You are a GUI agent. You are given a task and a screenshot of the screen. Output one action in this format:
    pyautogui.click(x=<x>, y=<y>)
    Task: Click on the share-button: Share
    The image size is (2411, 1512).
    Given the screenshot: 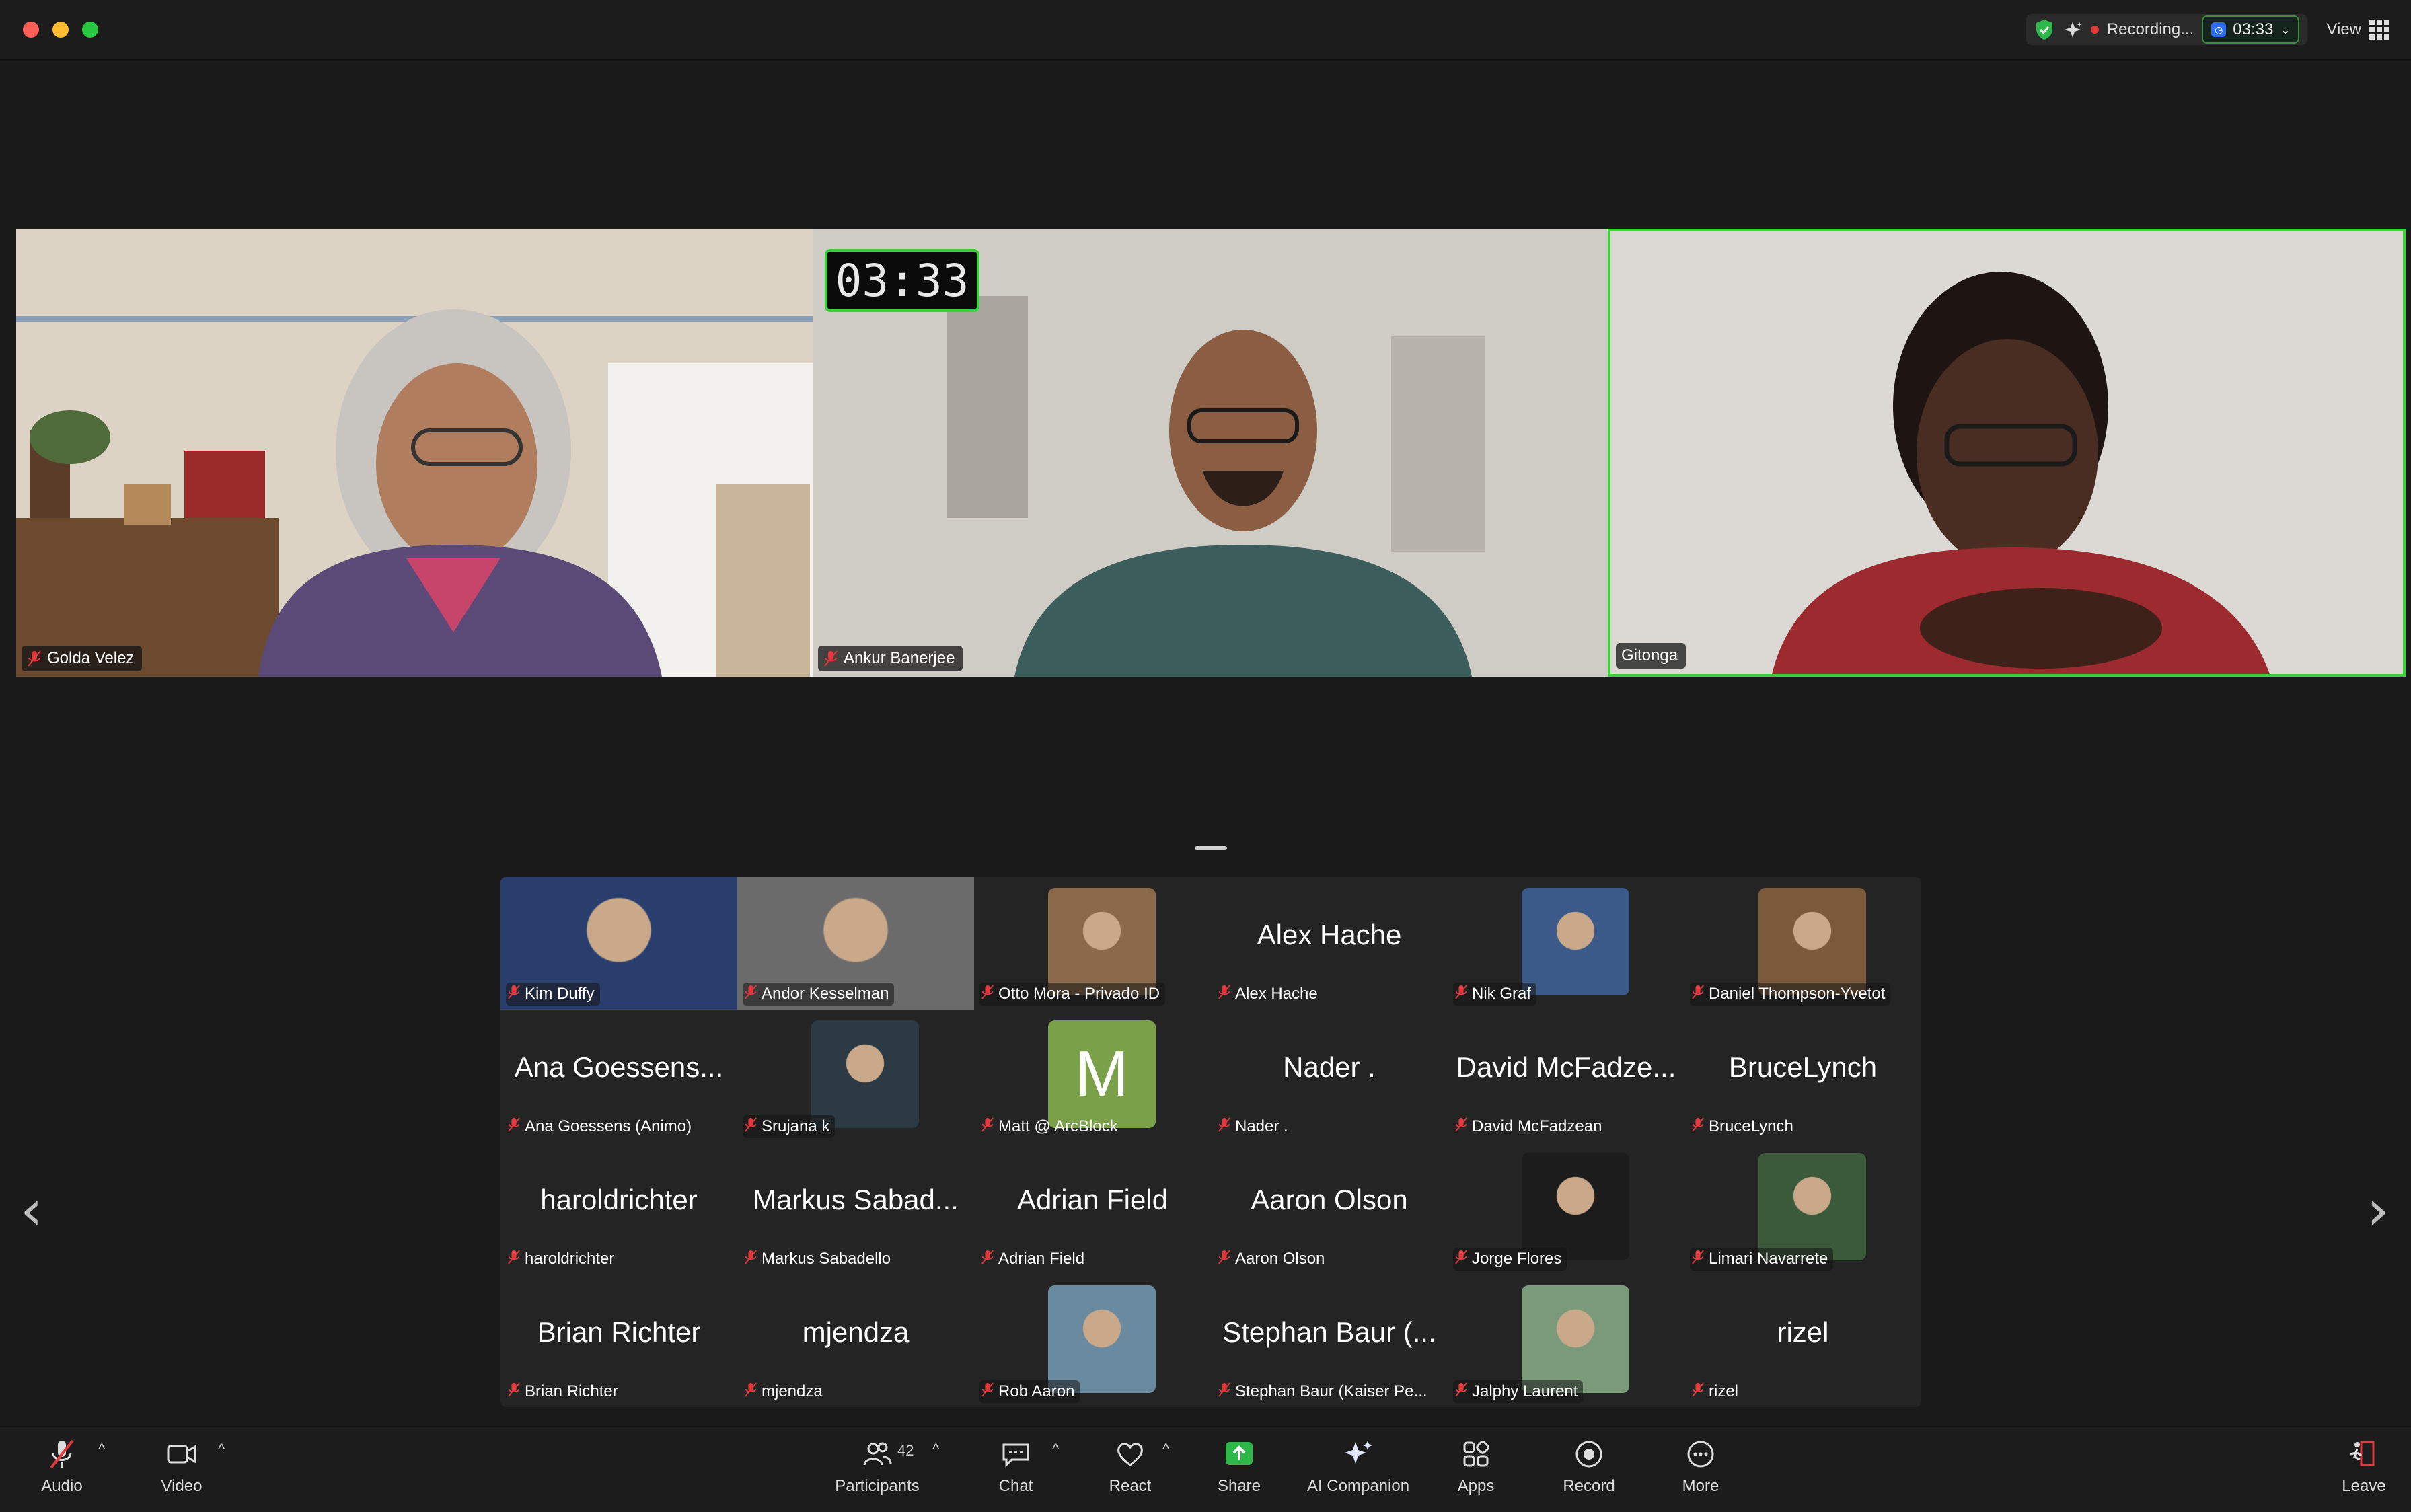 What is the action you would take?
    pyautogui.click(x=1239, y=1470)
    